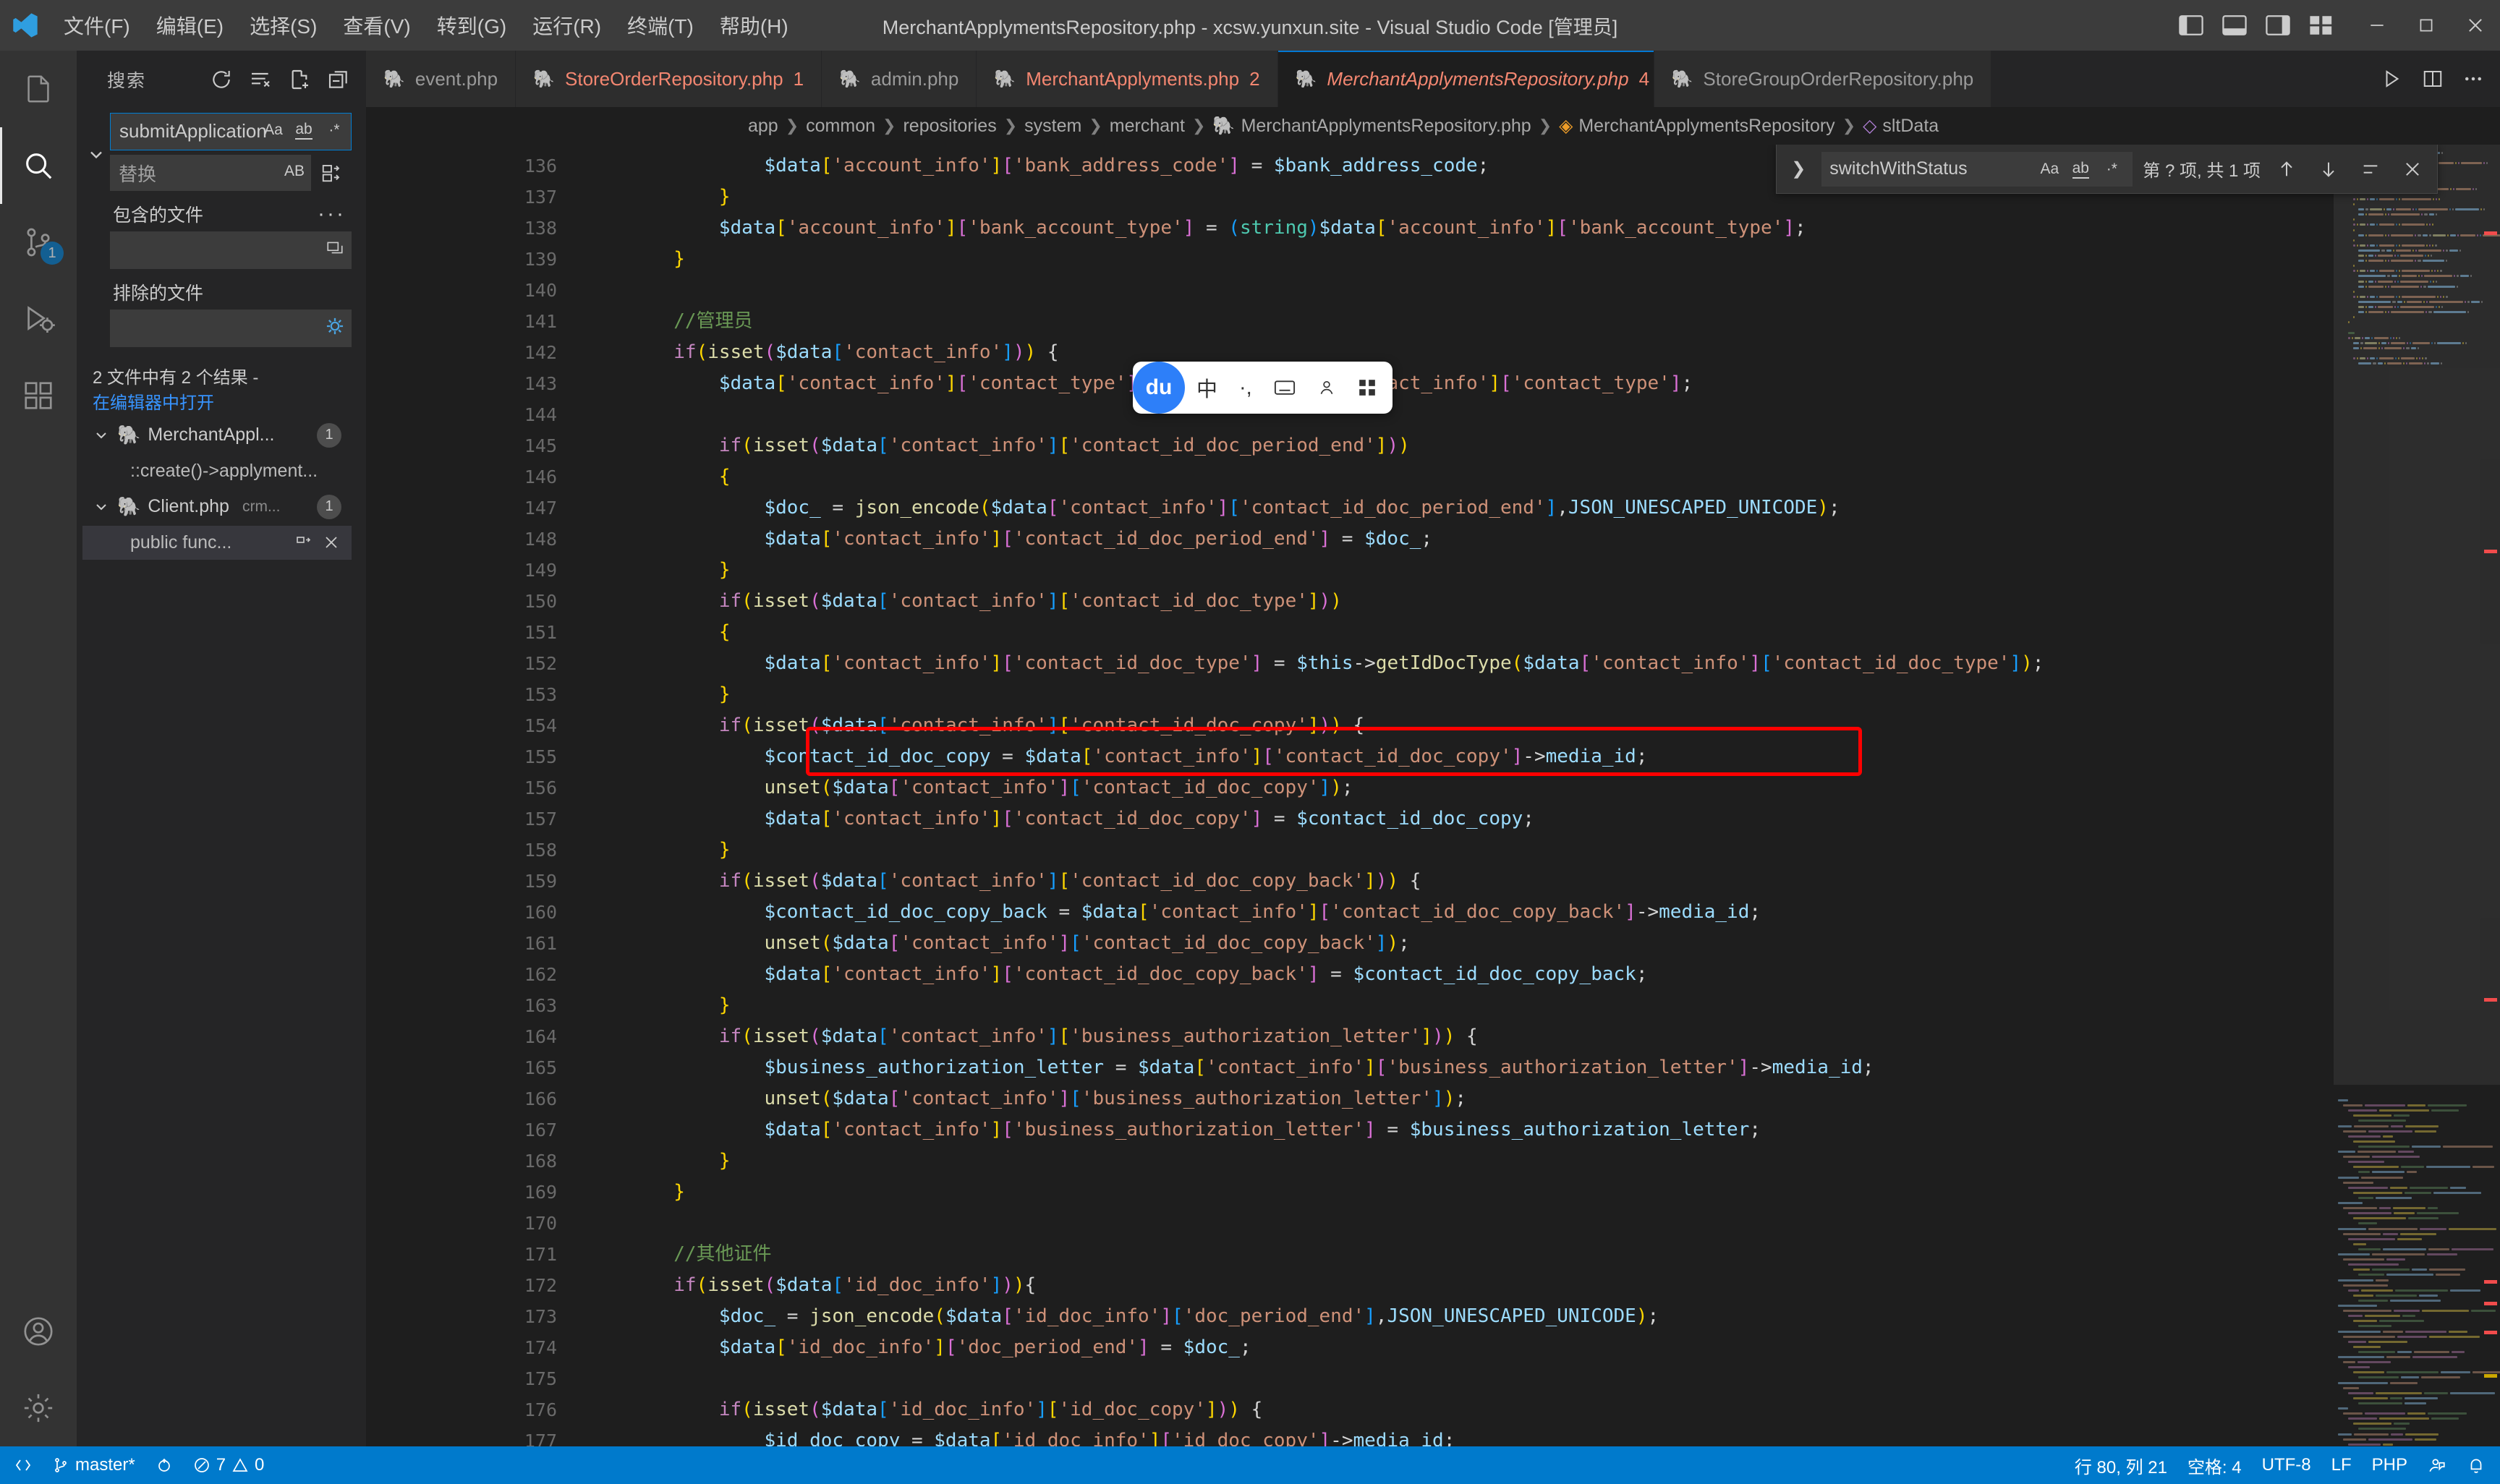 Image resolution: width=2500 pixels, height=1484 pixels. I want to click on sidebar-item-search, so click(38, 165).